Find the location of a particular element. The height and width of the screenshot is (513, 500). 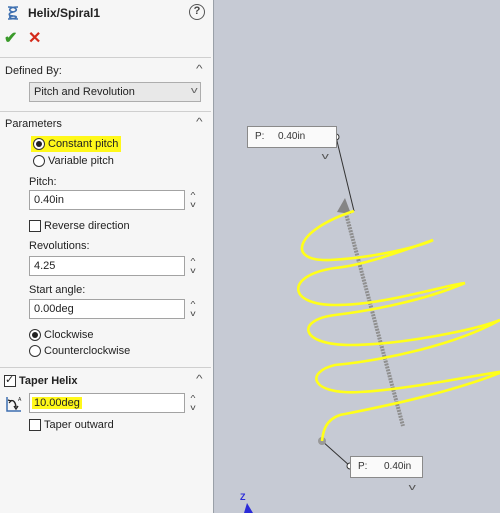

counterclockwise-radio: Counterclockwise is located at coordinates (79, 351).